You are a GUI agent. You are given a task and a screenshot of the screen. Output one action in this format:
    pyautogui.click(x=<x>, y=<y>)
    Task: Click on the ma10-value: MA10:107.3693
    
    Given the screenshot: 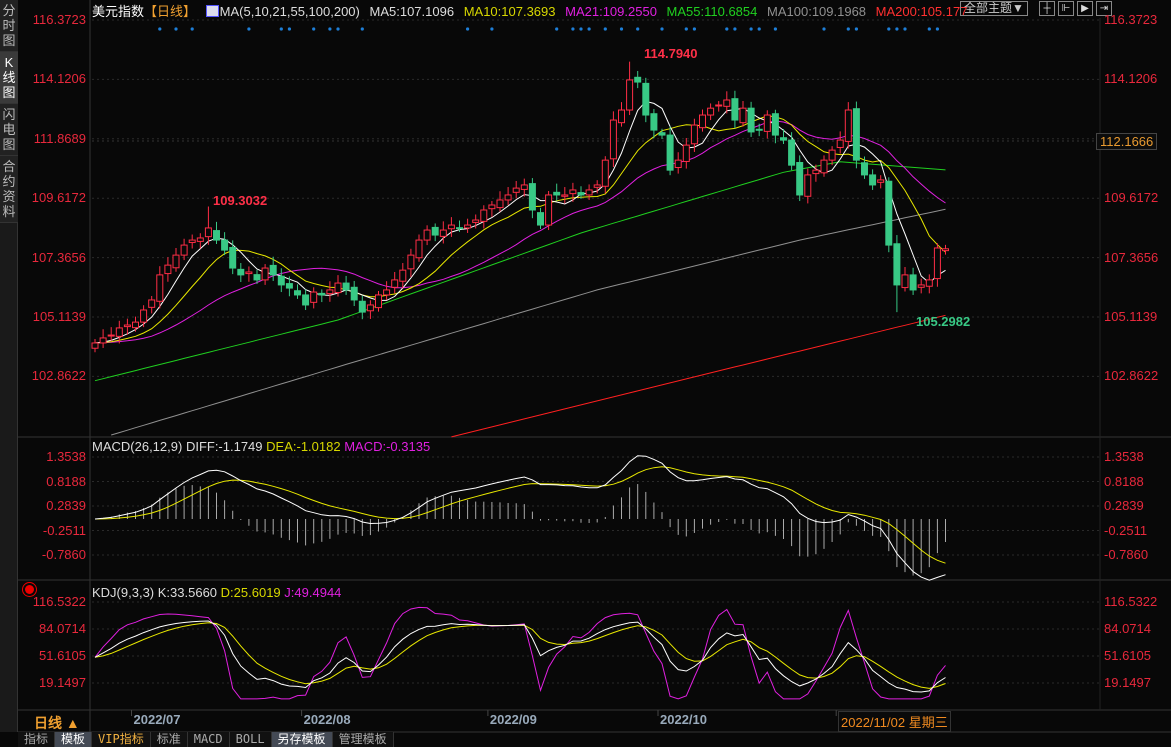 What is the action you would take?
    pyautogui.click(x=509, y=11)
    